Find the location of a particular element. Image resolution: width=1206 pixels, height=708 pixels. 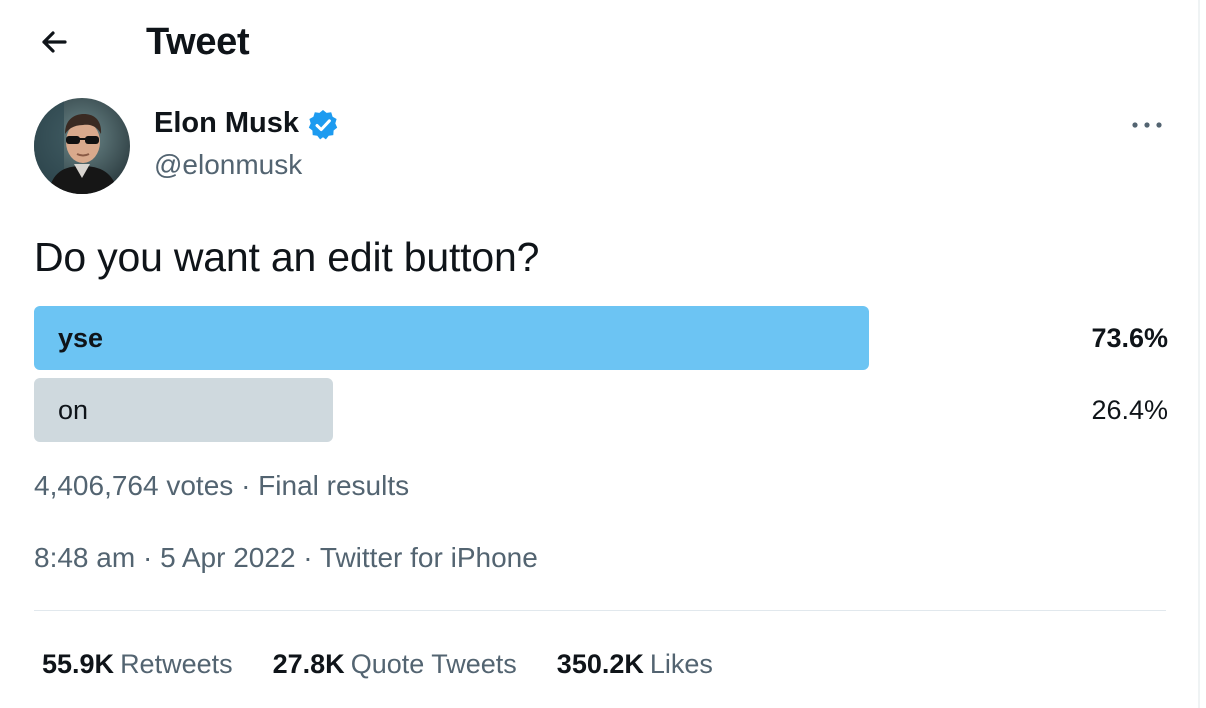

quote-tweets-stat: 27.8K Quote Tweets is located at coordinates (395, 664).